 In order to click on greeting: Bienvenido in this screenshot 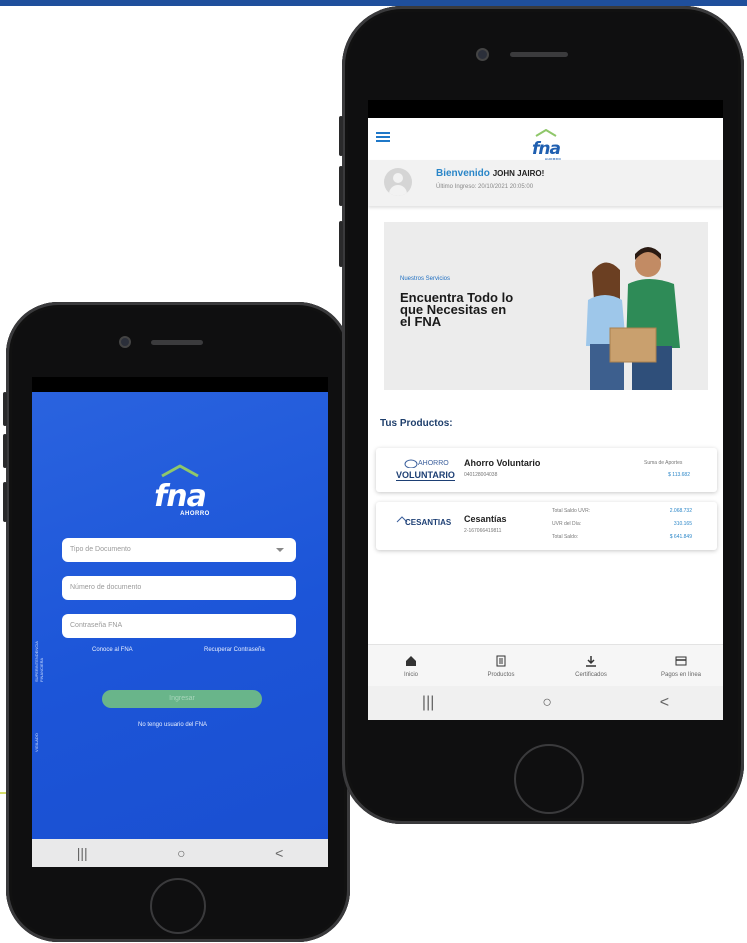, I will do `click(463, 173)`.